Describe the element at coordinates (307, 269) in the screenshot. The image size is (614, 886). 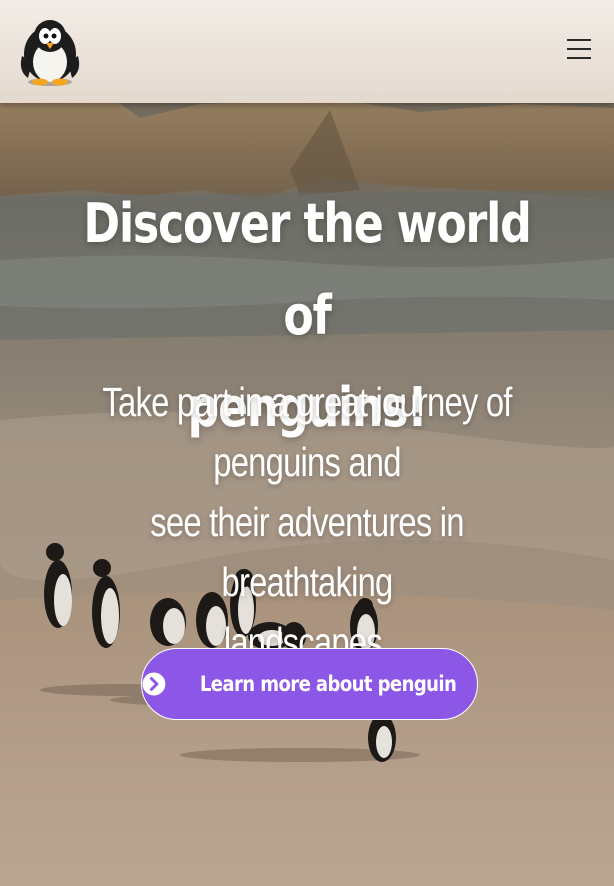
I see `hero-title-line-1: Discover the world of` at that location.